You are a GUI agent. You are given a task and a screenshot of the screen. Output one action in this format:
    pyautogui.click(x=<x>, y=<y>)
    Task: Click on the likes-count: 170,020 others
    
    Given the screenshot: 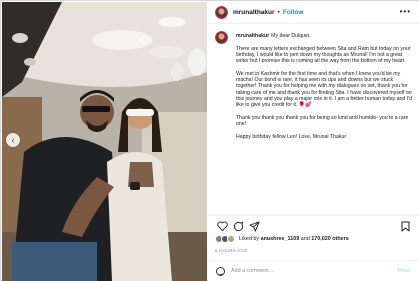 What is the action you would take?
    pyautogui.click(x=329, y=239)
    